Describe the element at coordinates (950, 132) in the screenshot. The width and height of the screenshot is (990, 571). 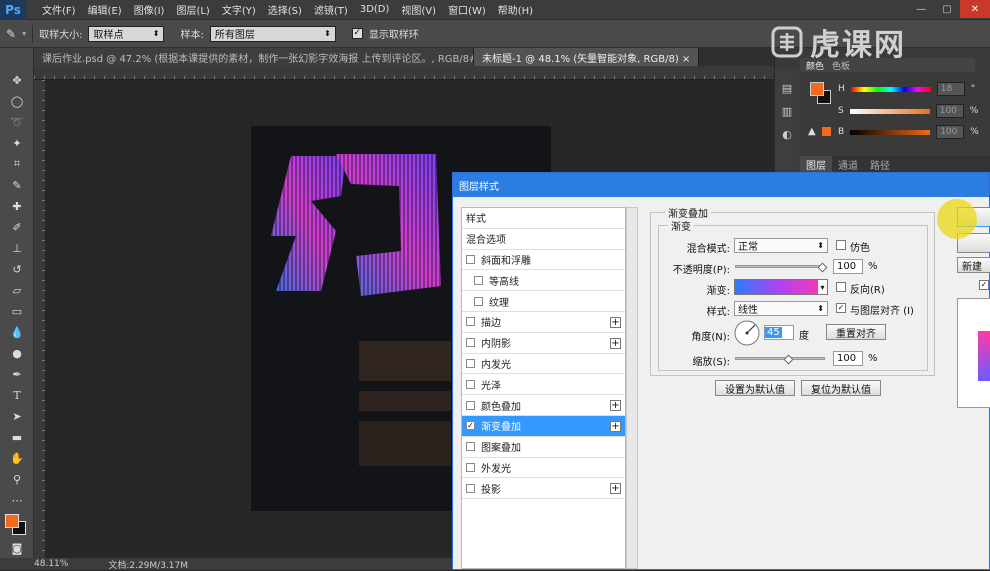
I see `brightness-value: 100` at that location.